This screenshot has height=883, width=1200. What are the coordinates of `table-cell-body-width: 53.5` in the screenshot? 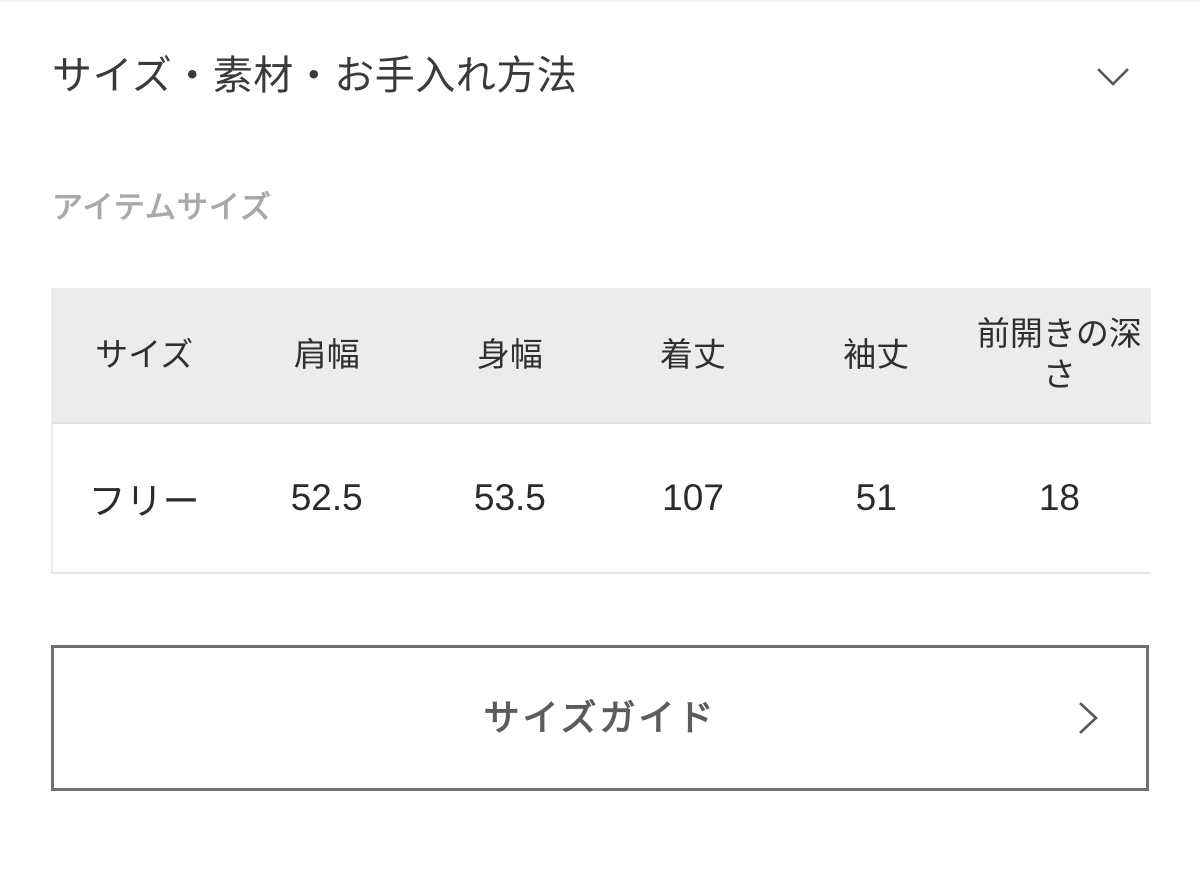 It's located at (510, 498).